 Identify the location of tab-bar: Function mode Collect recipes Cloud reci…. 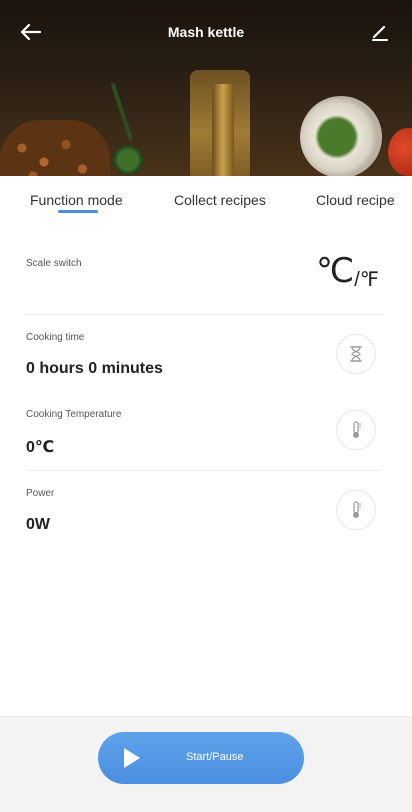
(206, 198).